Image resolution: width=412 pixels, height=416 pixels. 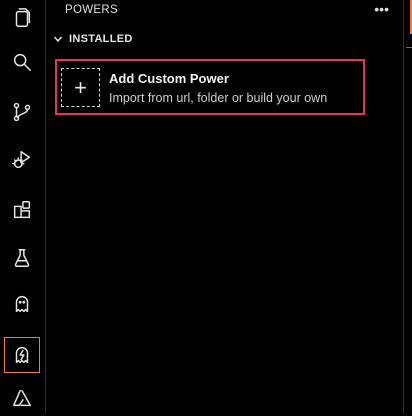 I want to click on azure-icon, so click(x=22, y=398).